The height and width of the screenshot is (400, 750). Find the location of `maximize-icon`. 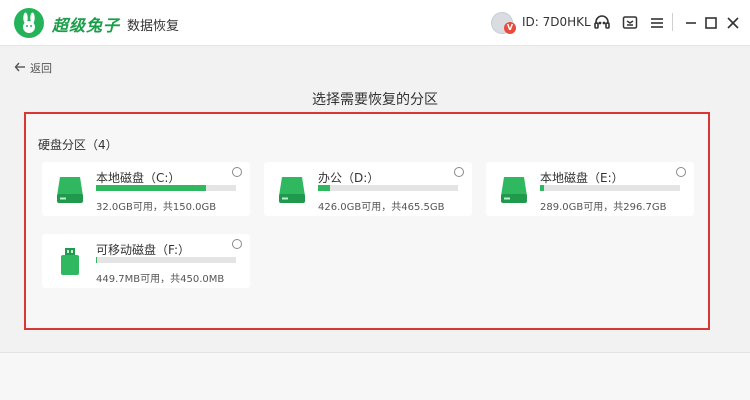

maximize-icon is located at coordinates (711, 23).